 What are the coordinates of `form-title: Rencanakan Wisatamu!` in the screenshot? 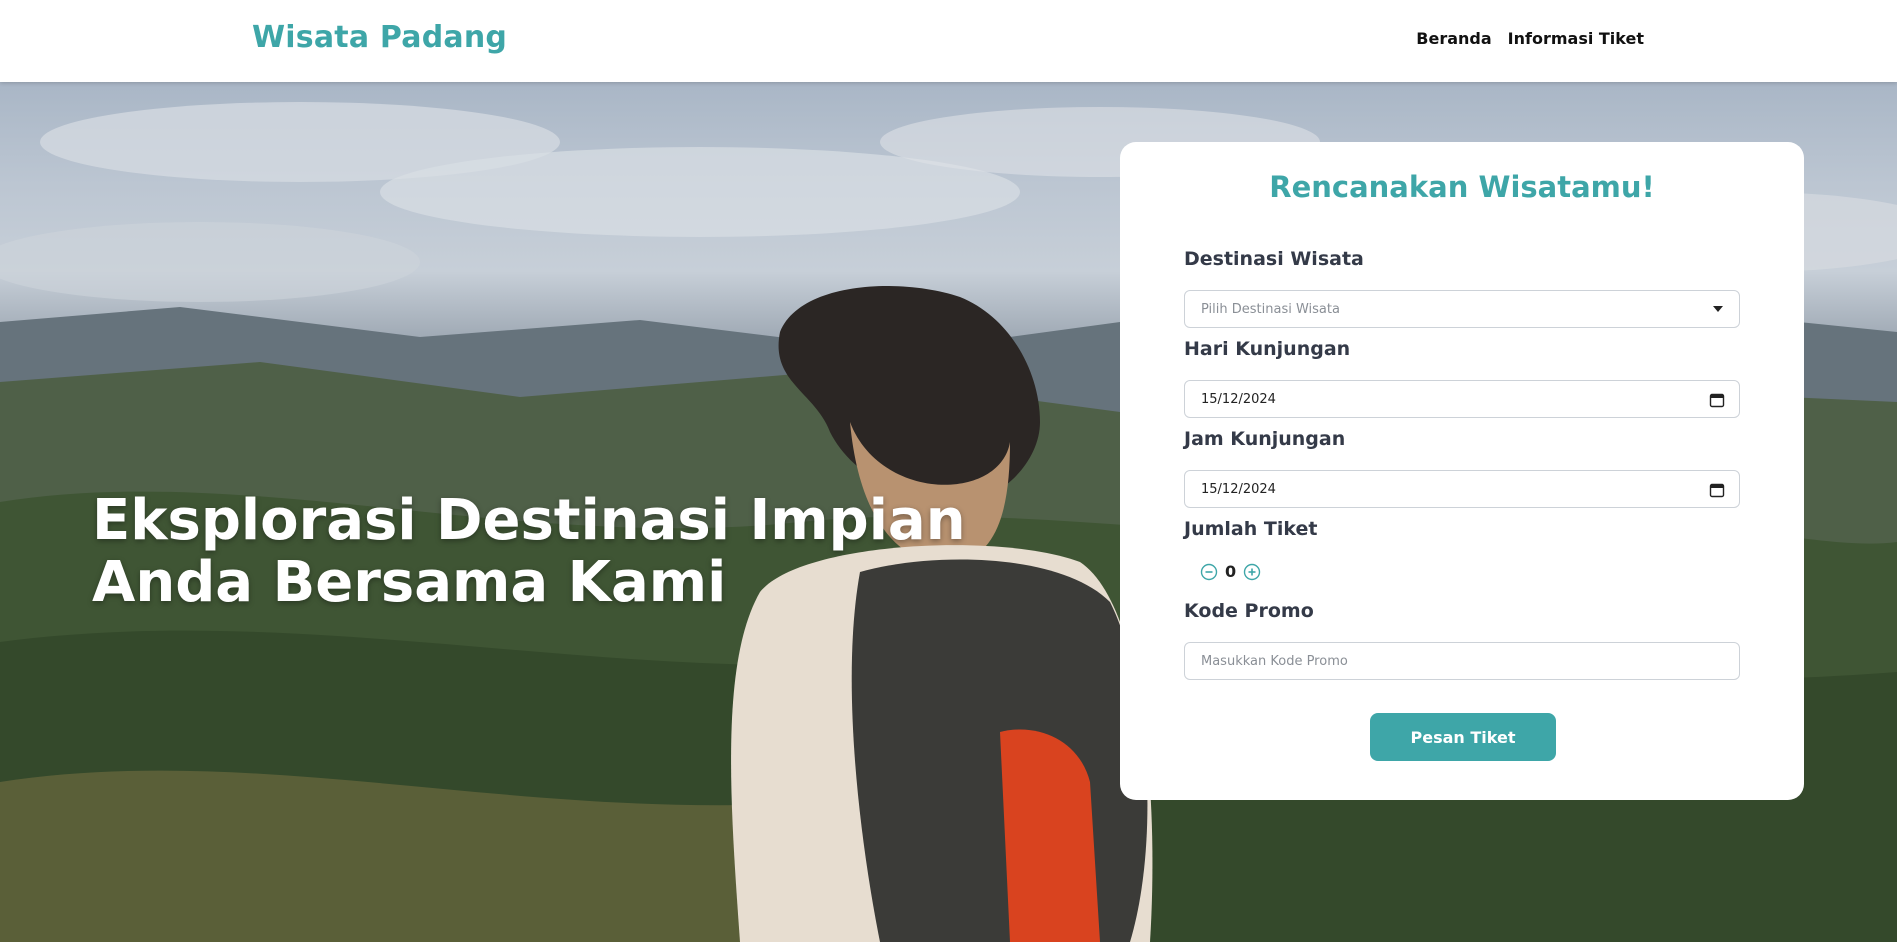 It's located at (1462, 187).